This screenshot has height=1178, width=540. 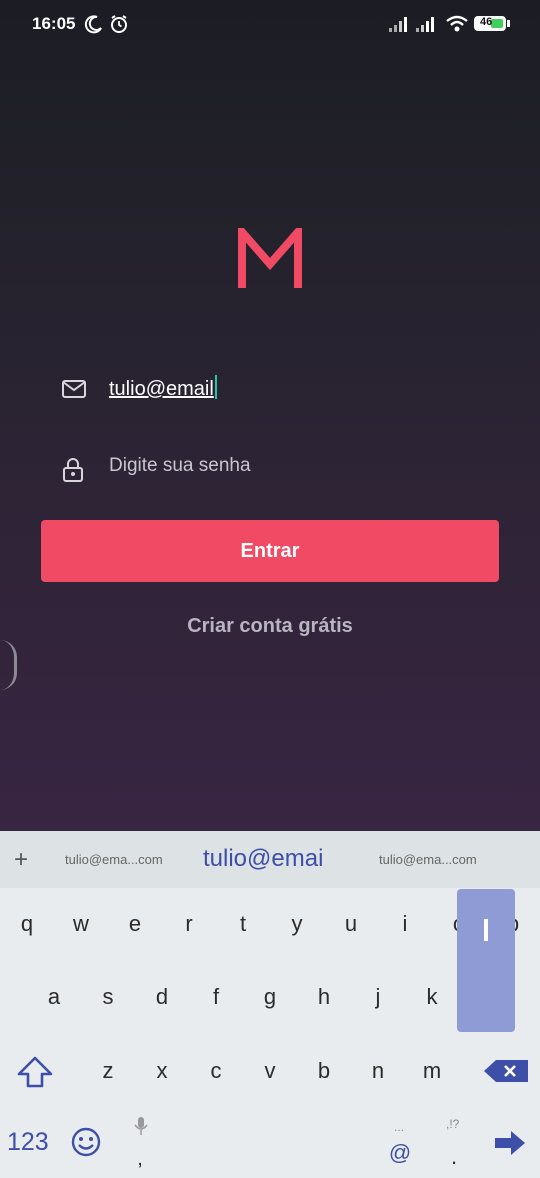 What do you see at coordinates (351, 924) in the screenshot?
I see `key-u: u` at bounding box center [351, 924].